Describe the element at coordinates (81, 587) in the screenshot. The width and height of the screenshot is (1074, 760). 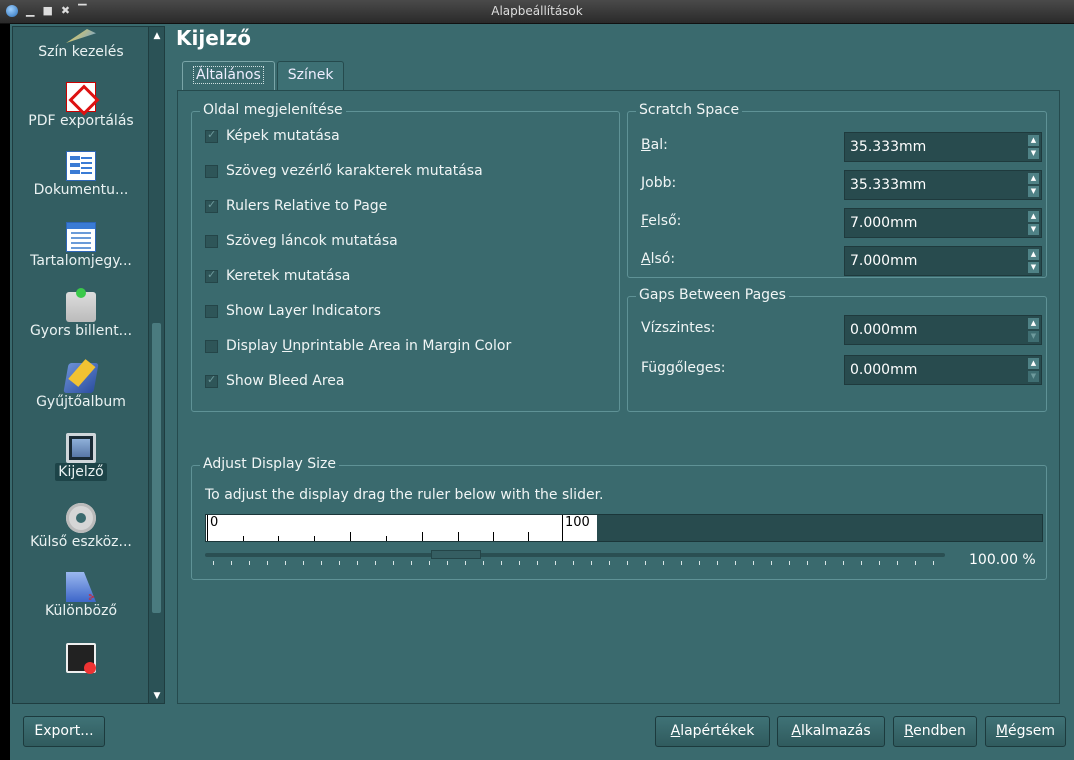
I see `miscellaneous-icon` at that location.